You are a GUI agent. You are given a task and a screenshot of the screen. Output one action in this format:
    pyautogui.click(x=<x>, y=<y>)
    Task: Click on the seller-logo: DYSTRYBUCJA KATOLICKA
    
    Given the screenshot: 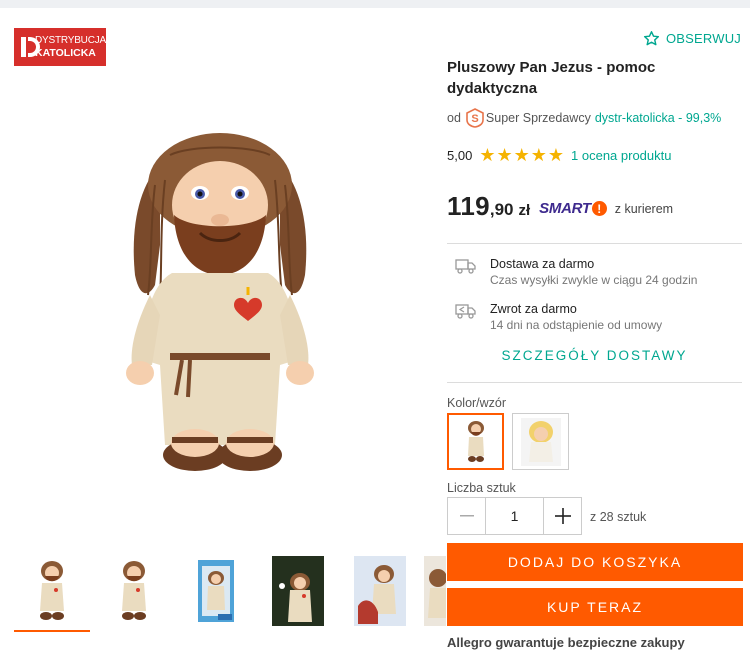 What is the action you would take?
    pyautogui.click(x=60, y=47)
    